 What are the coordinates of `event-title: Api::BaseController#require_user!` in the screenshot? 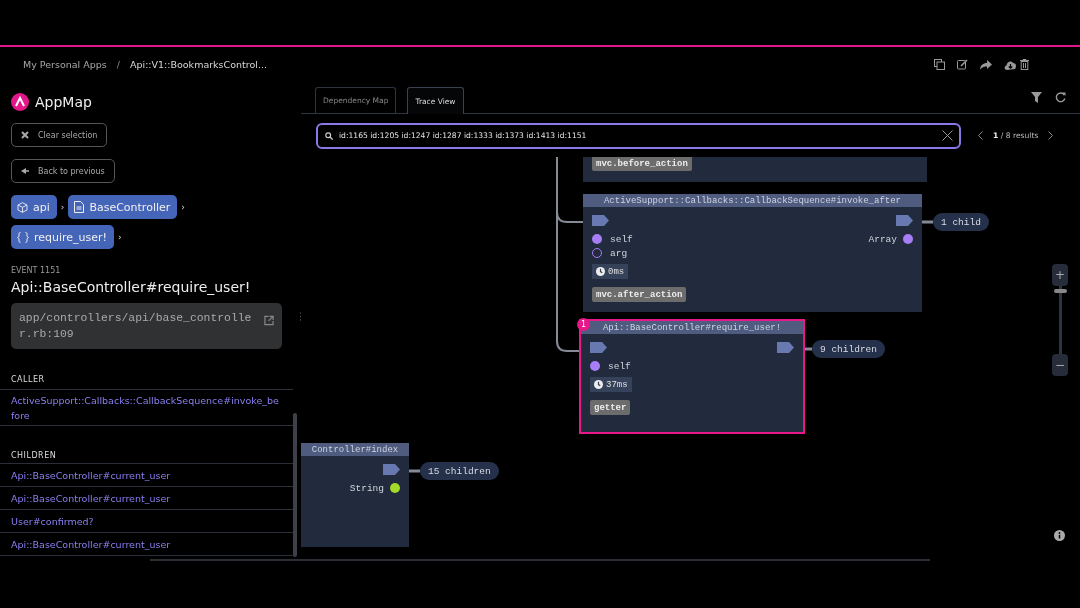 It's located at (131, 287).